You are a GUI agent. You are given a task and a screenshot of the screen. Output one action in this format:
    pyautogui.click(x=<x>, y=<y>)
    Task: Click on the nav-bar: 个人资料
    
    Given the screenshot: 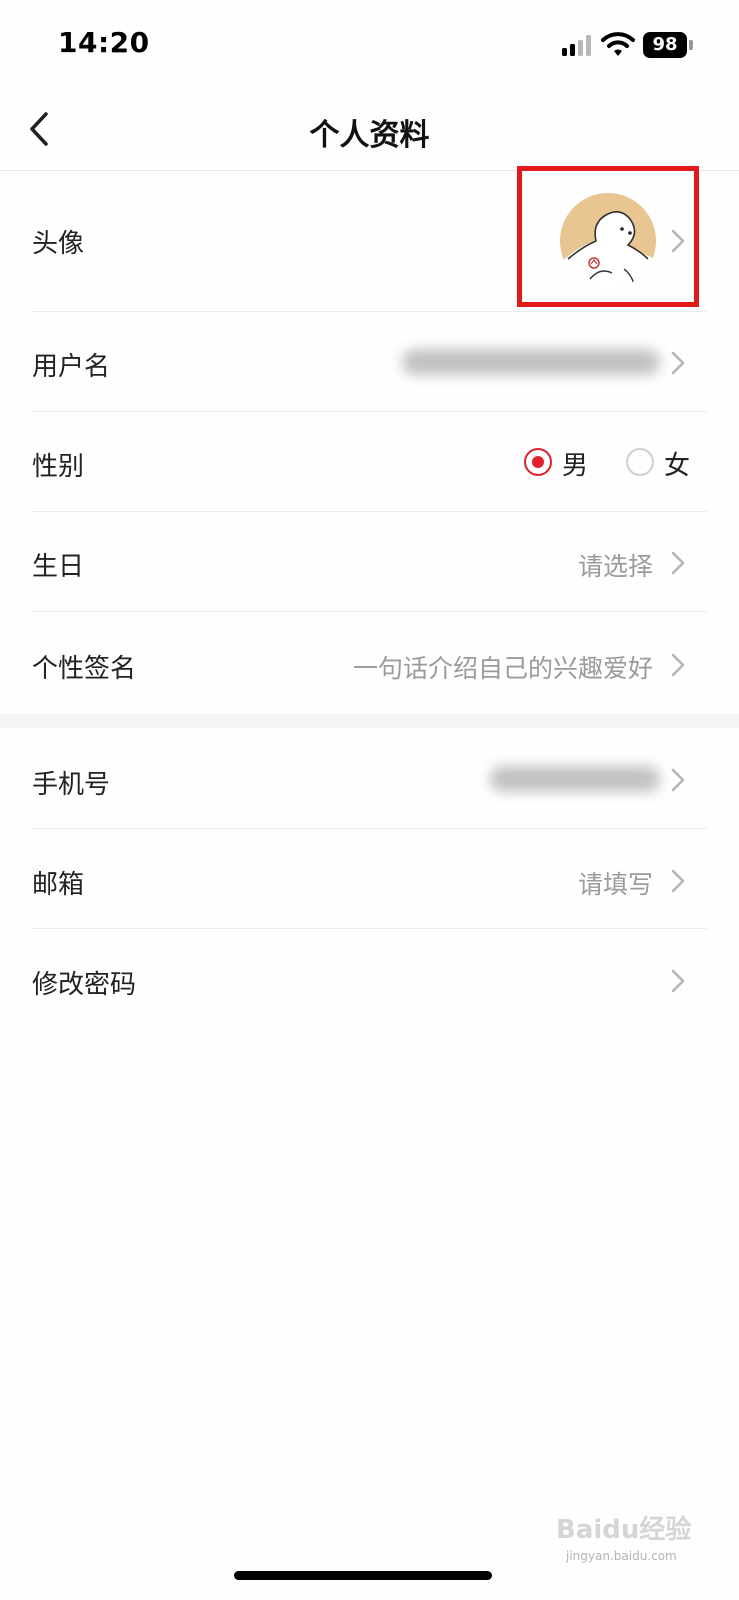 What is the action you would take?
    pyautogui.click(x=369, y=131)
    